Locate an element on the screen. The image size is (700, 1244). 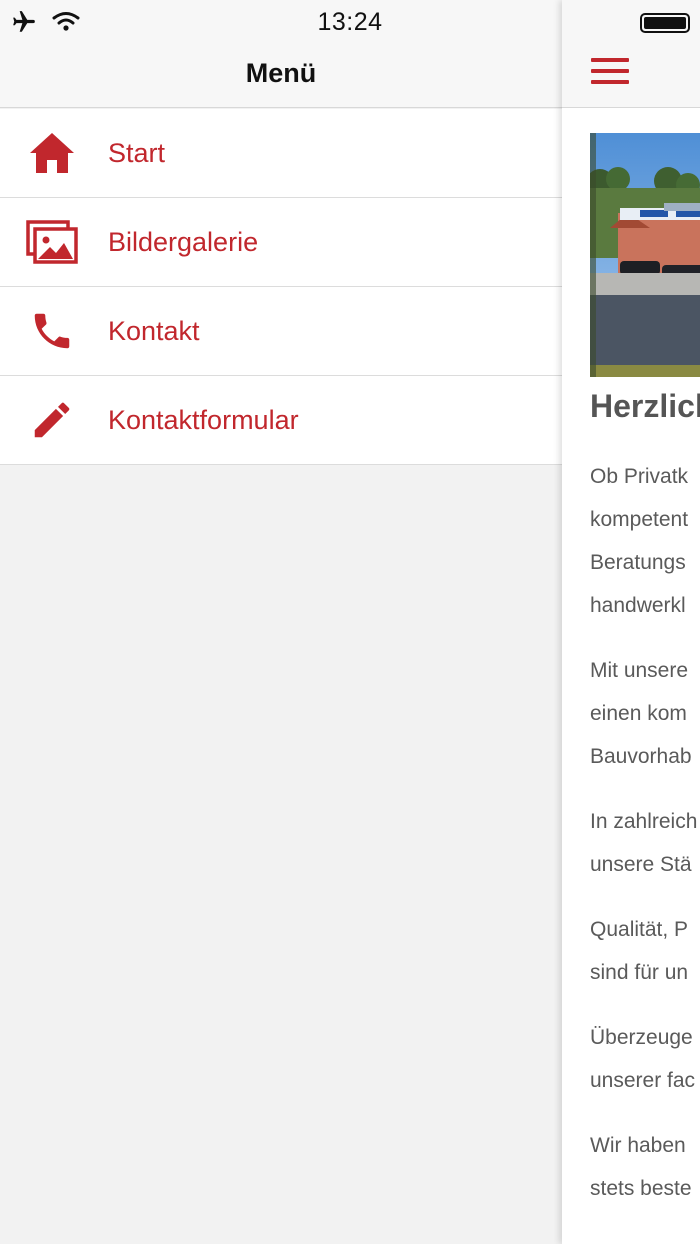
menu-item-kontakt: Kontakt is located at coordinates (281, 331).